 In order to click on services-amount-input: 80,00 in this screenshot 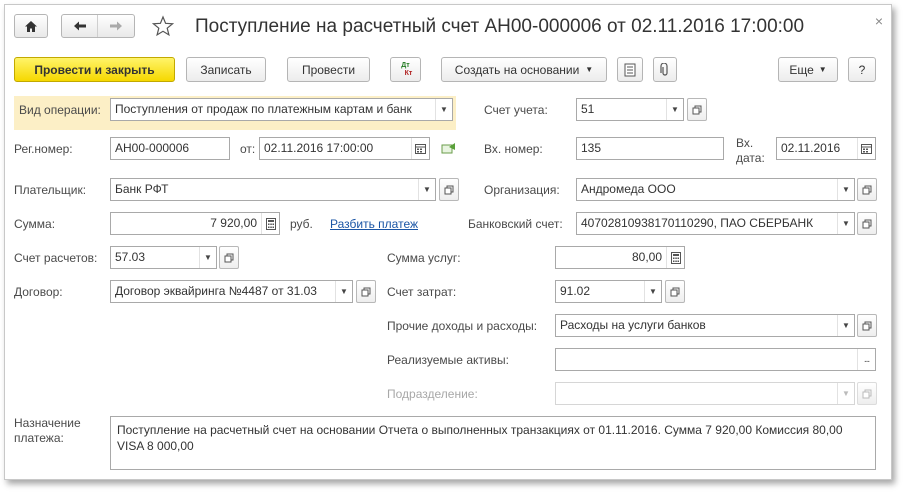, I will do `click(620, 257)`.